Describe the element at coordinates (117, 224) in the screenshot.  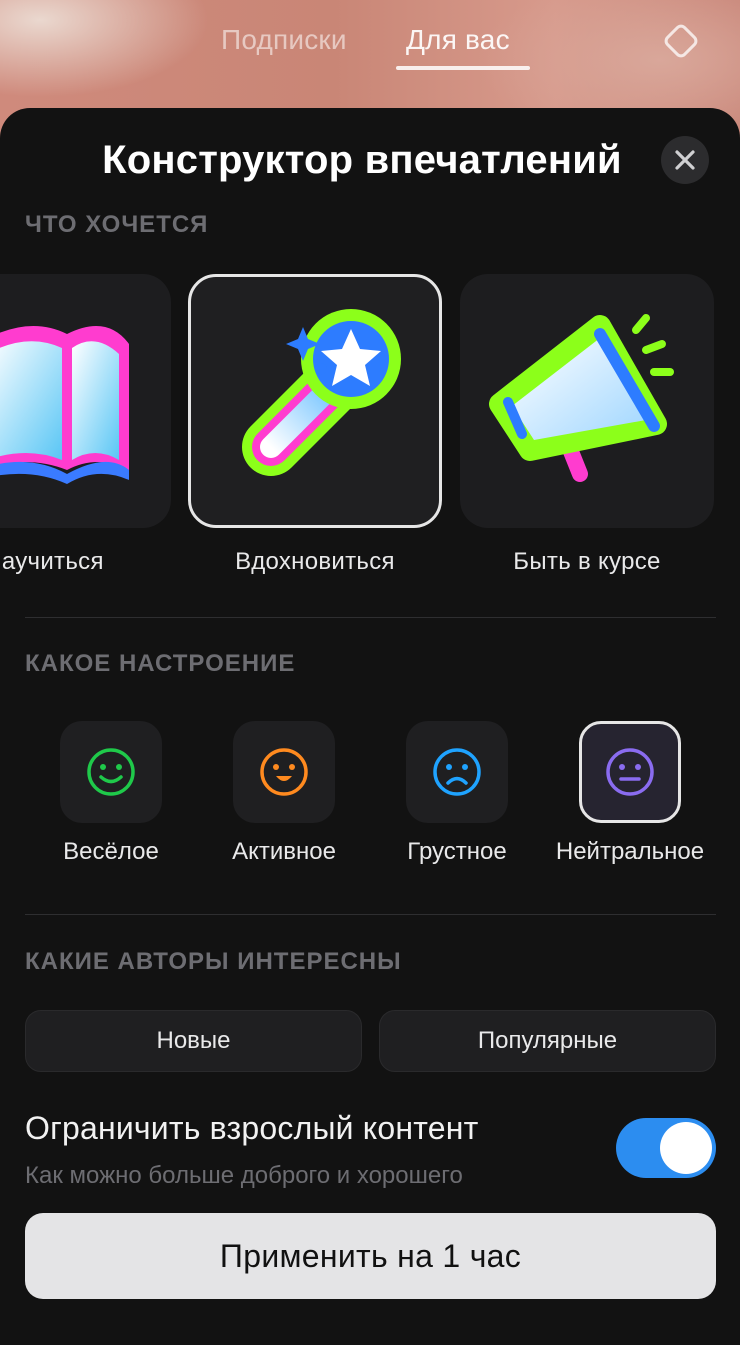
I see `section-label-wants: ЧТО ХОЧЕТСЯ` at that location.